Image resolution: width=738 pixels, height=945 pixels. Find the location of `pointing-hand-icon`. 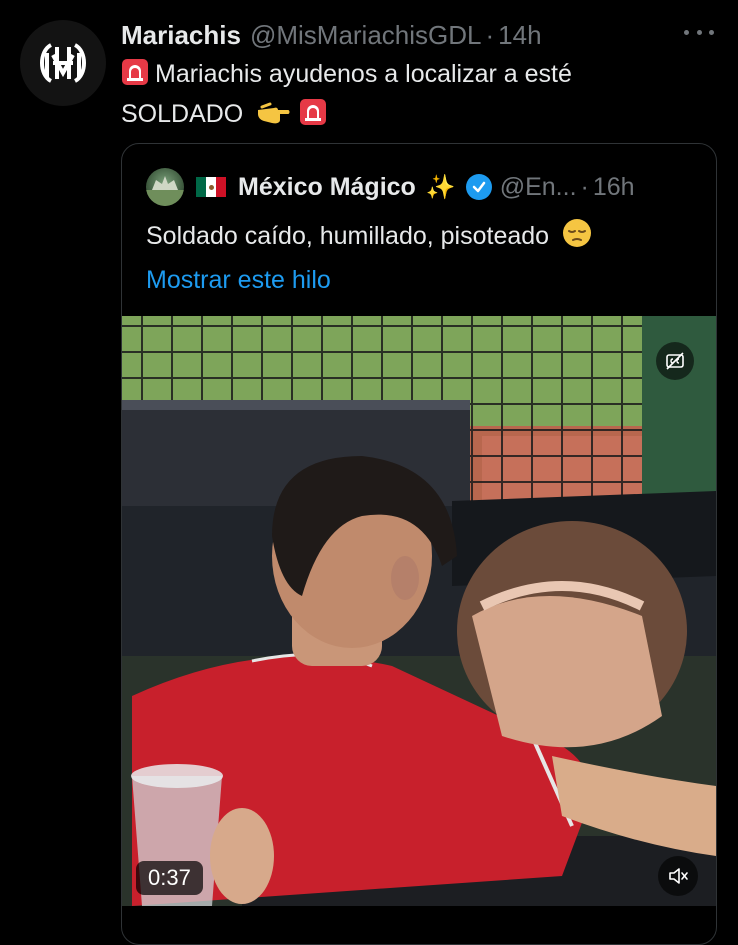

pointing-hand-icon is located at coordinates (273, 117).